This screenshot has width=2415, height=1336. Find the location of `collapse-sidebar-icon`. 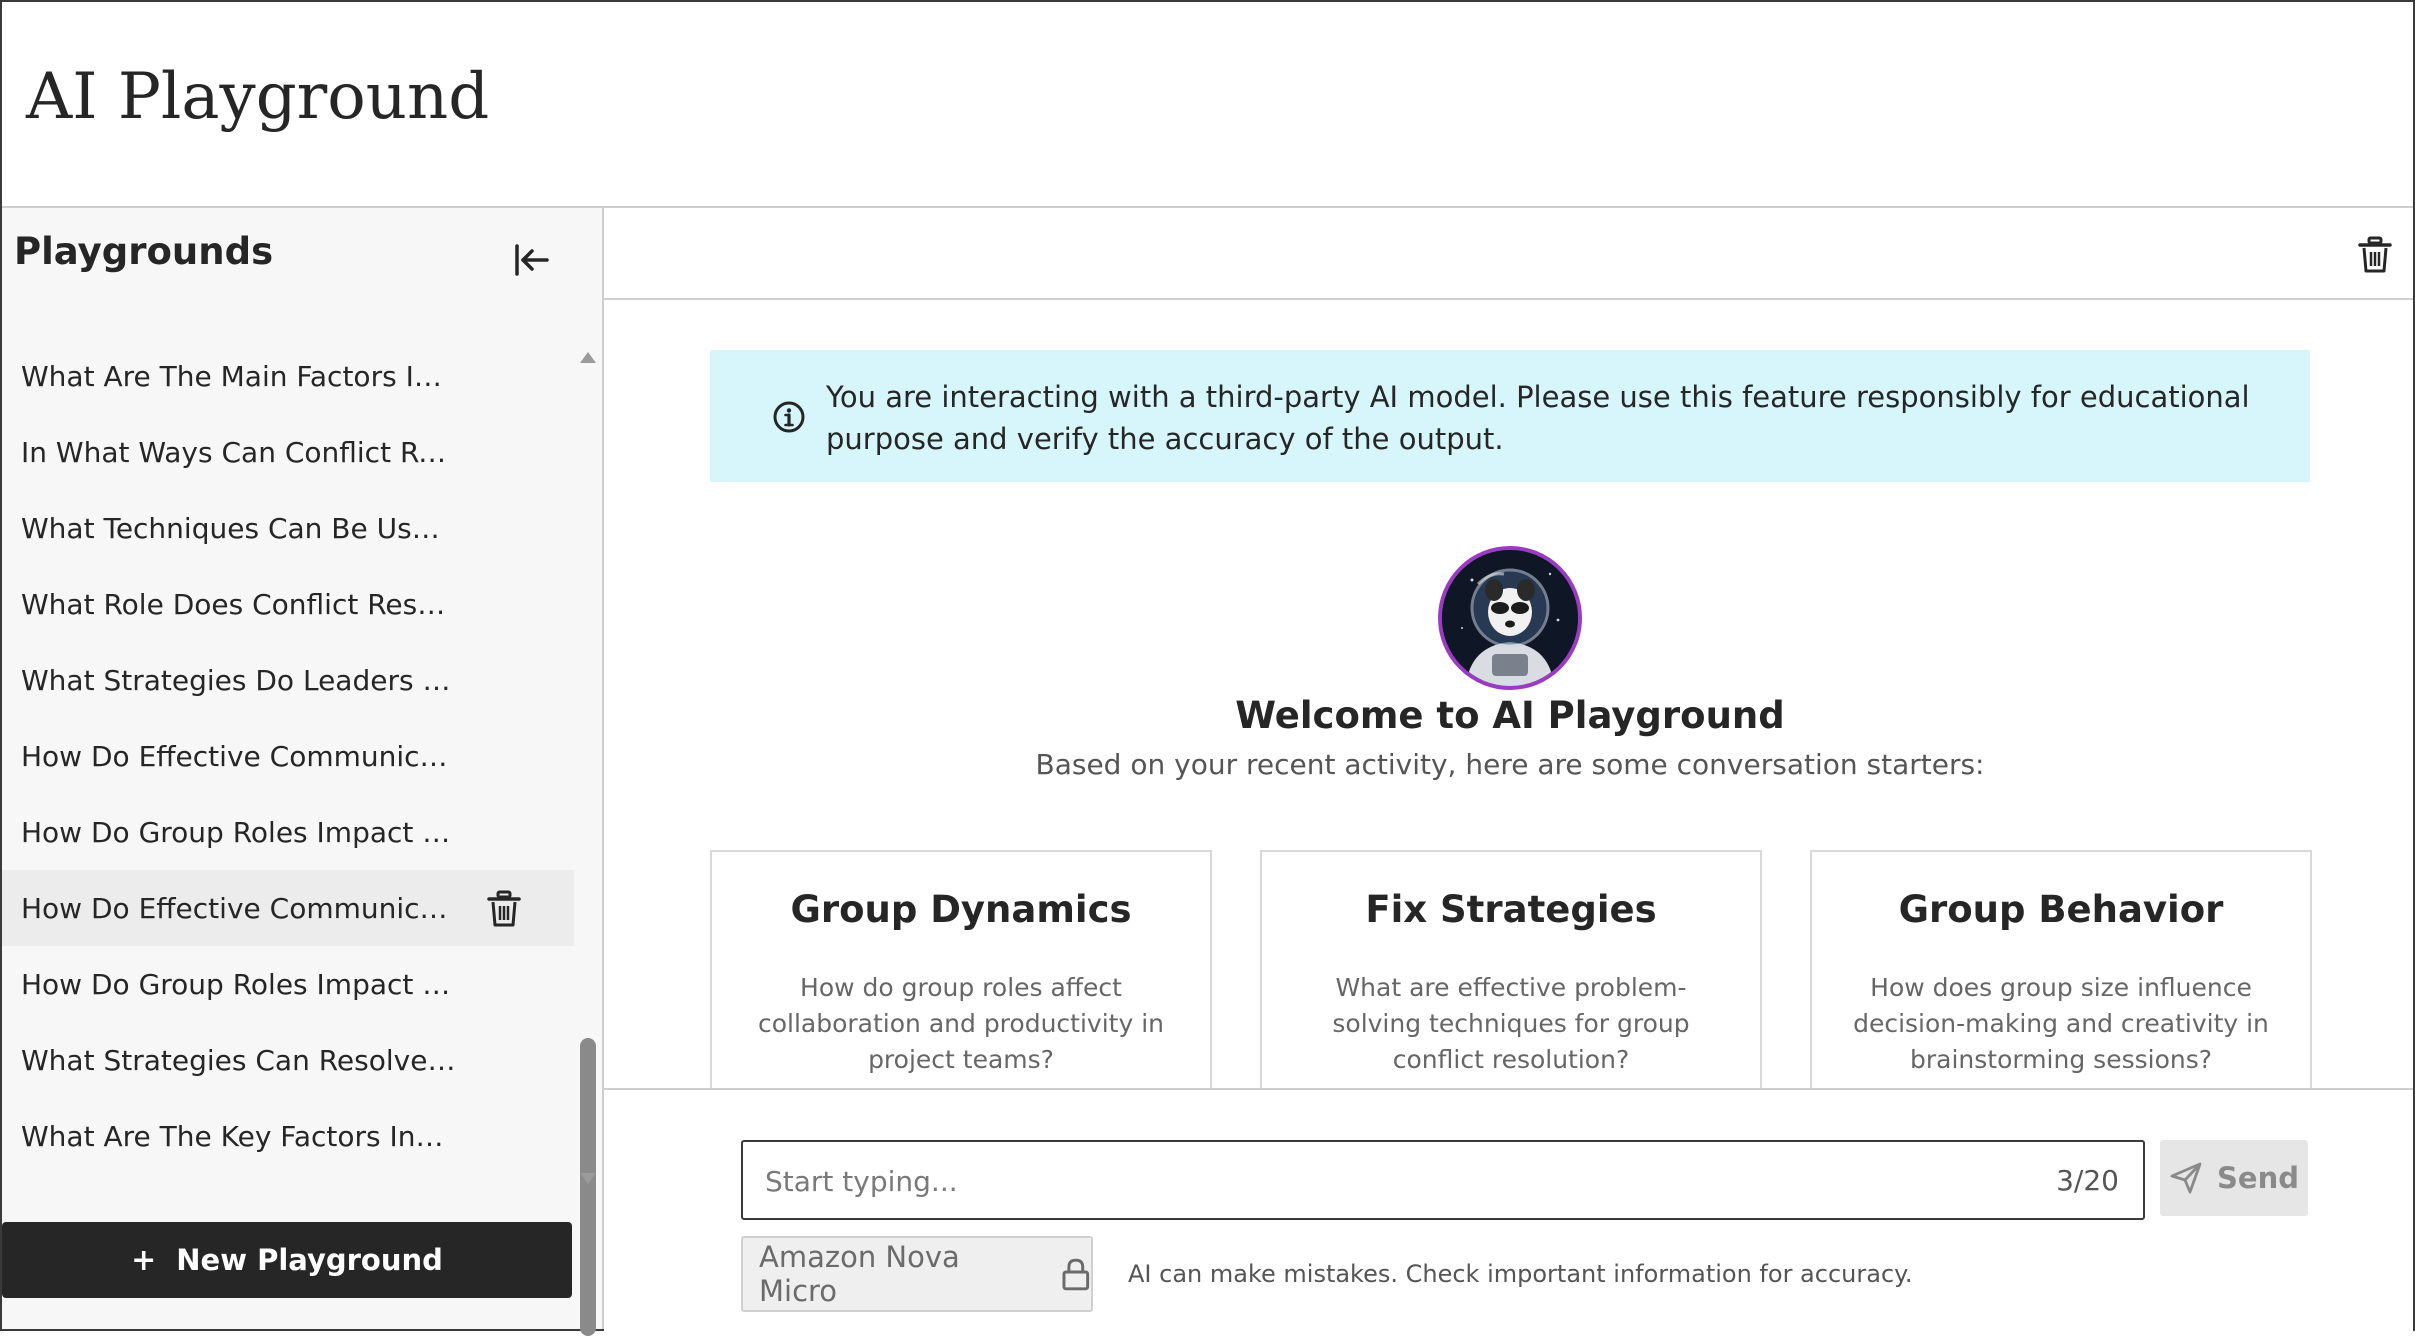

collapse-sidebar-icon is located at coordinates (532, 260).